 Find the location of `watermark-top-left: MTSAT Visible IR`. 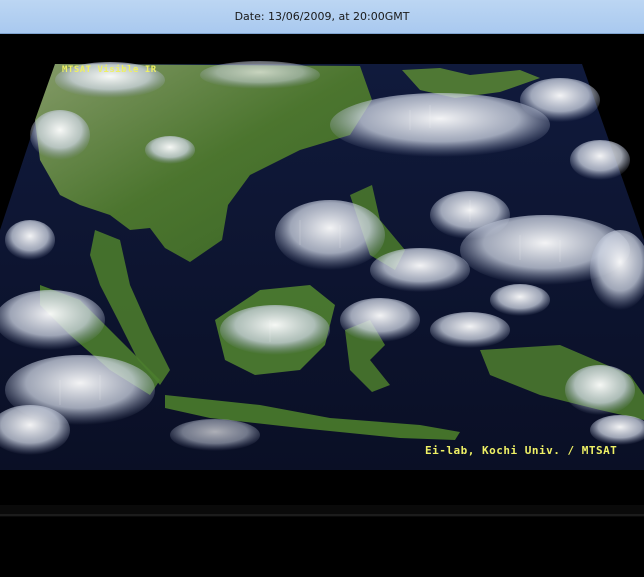

watermark-top-left: MTSAT Visible IR is located at coordinates (109, 70).